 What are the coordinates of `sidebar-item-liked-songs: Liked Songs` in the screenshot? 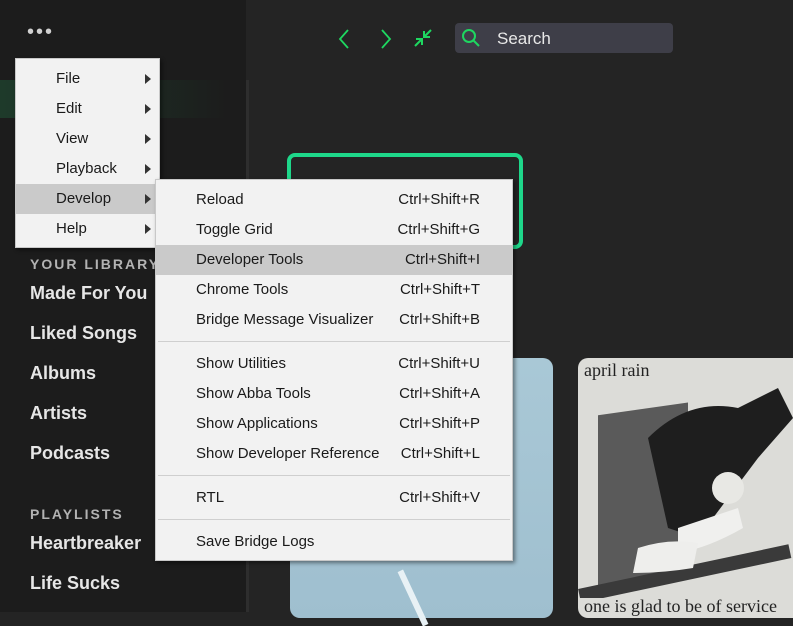 It's located at (83, 333).